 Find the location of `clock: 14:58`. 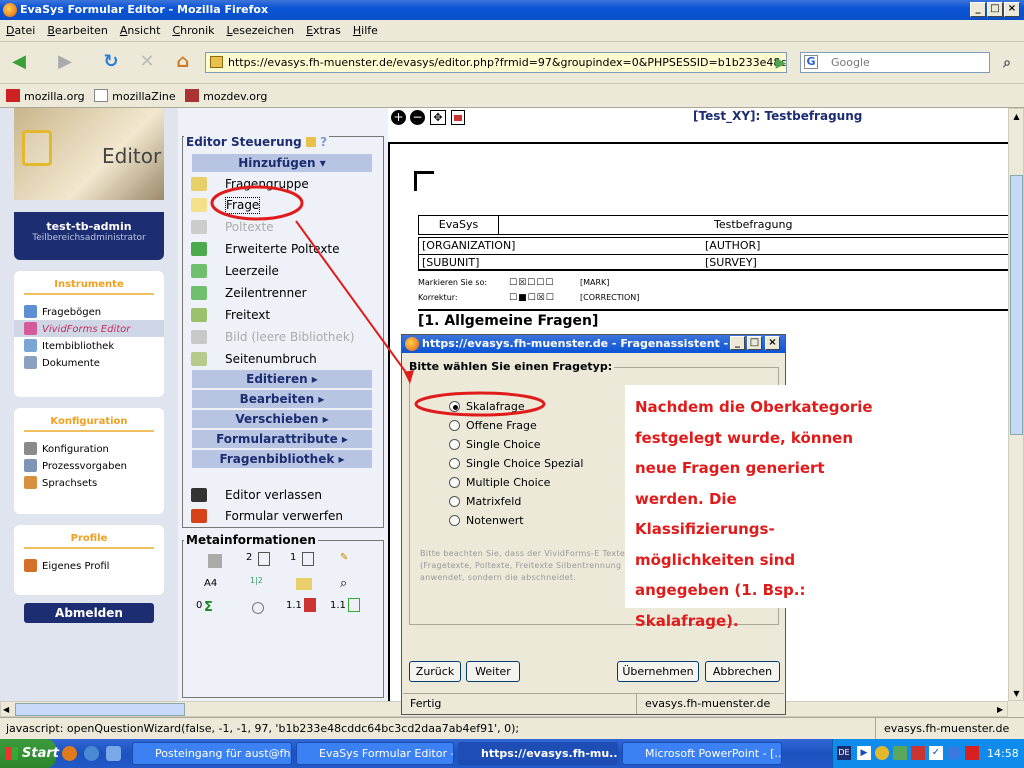

clock: 14:58 is located at coordinates (1003, 753).